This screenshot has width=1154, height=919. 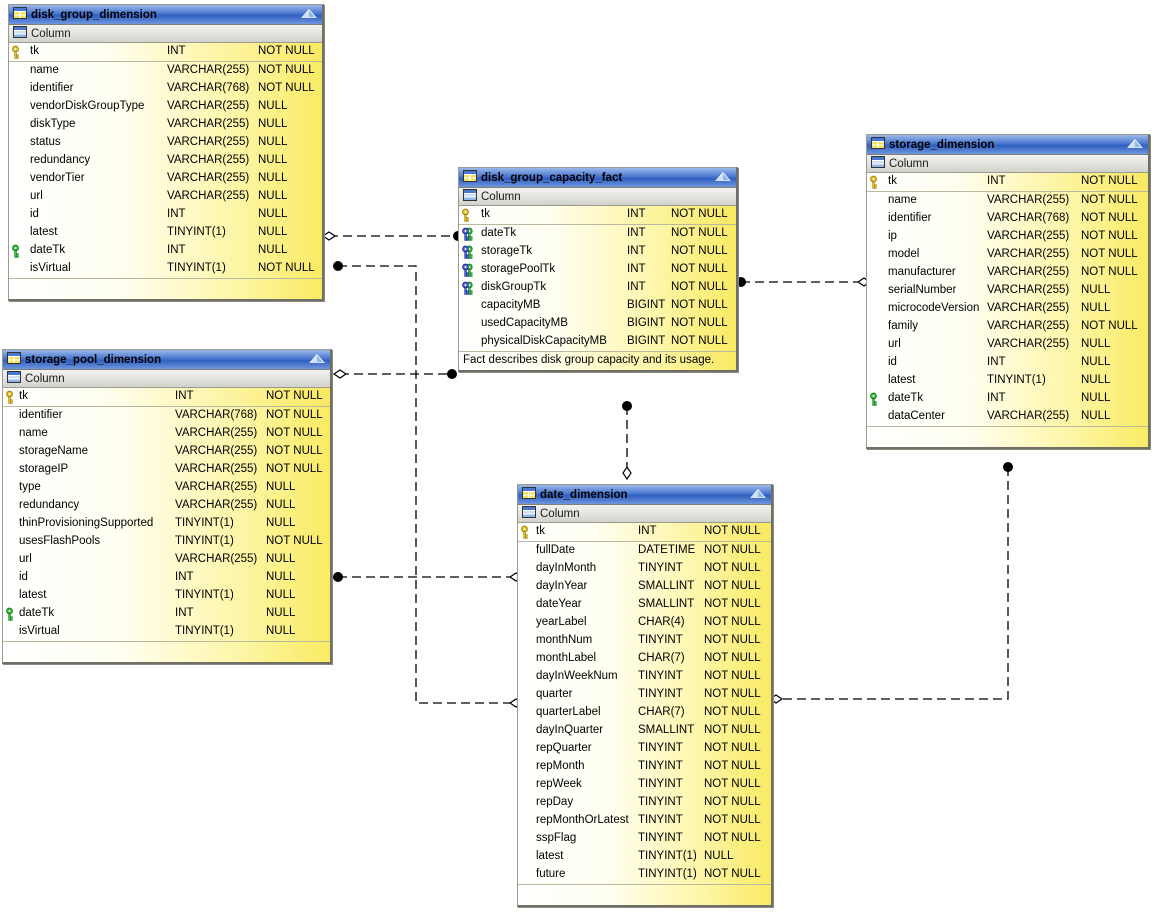 What do you see at coordinates (1007, 273) in the screenshot?
I see `column-row: manufacturer VARCHAR(255) NOT NULL` at bounding box center [1007, 273].